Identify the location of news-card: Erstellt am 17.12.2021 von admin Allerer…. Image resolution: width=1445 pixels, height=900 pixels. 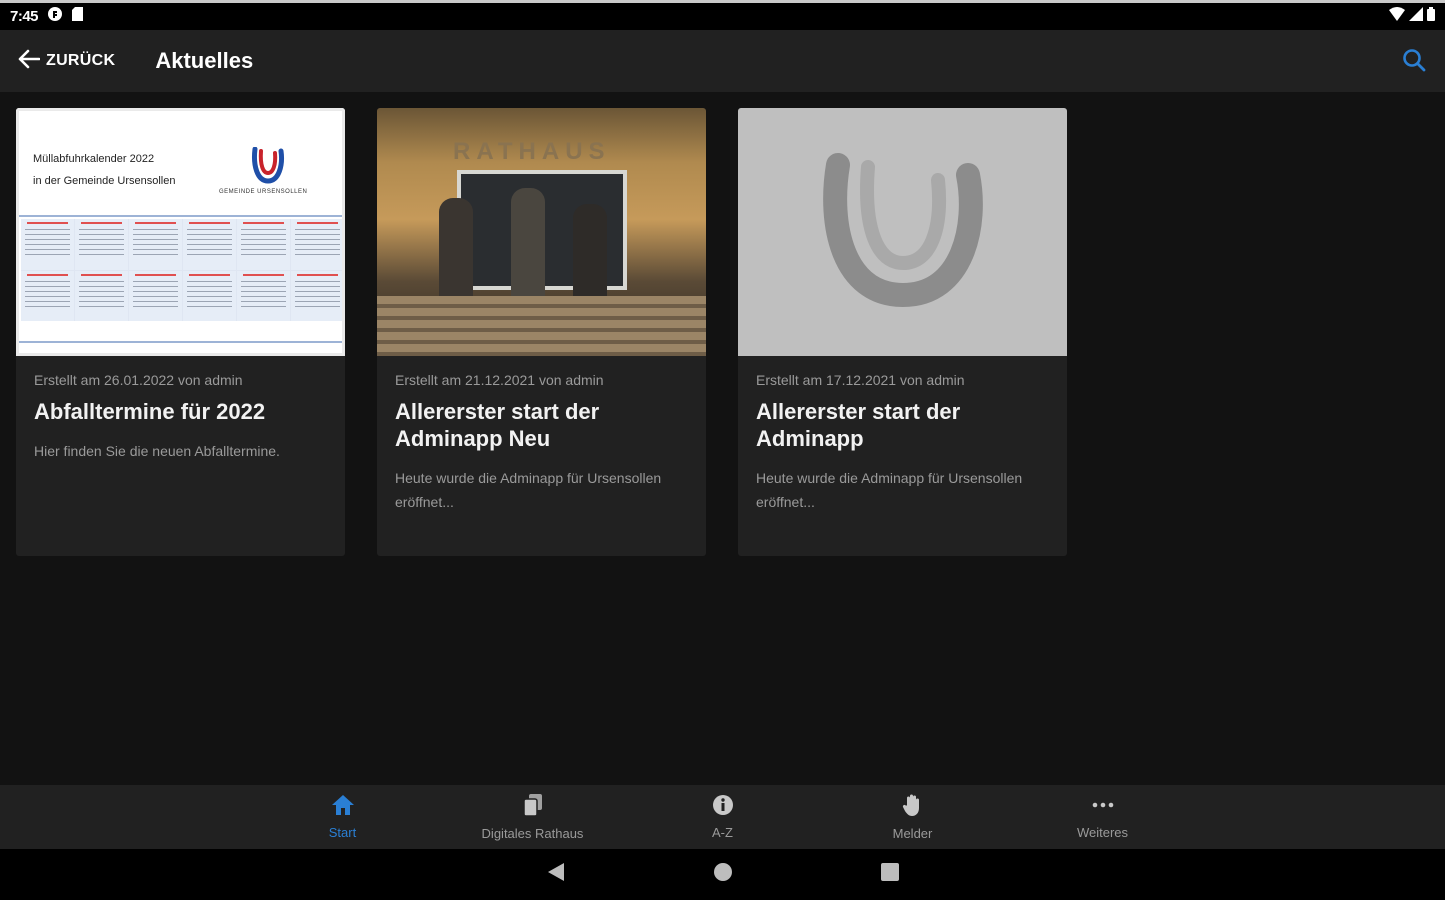
(902, 332).